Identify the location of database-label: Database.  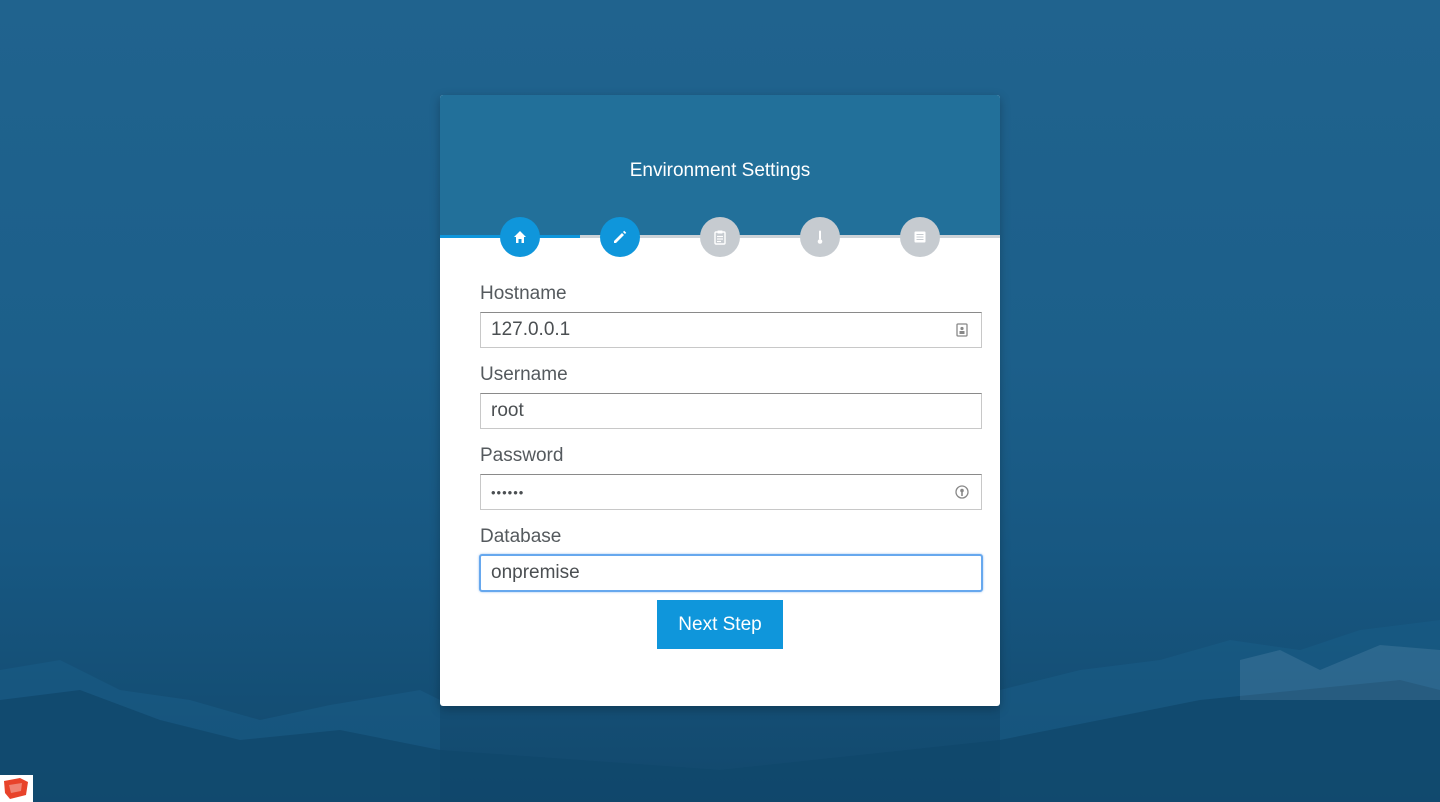
(521, 536).